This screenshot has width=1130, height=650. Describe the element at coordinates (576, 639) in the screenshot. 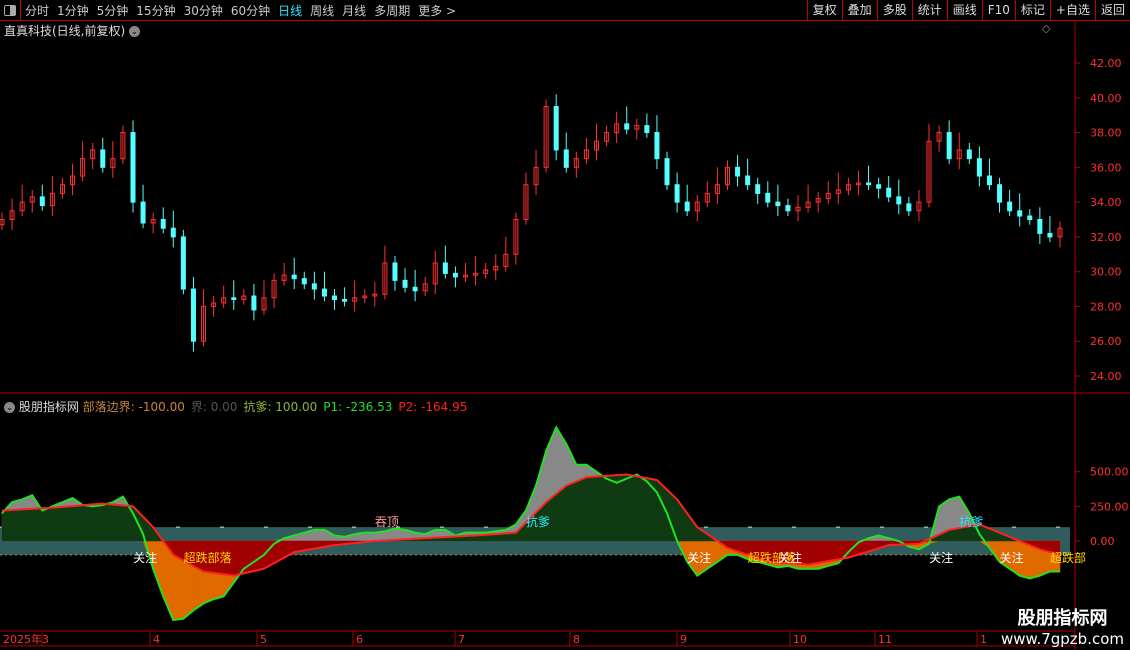

I see `month-label: 8` at that location.